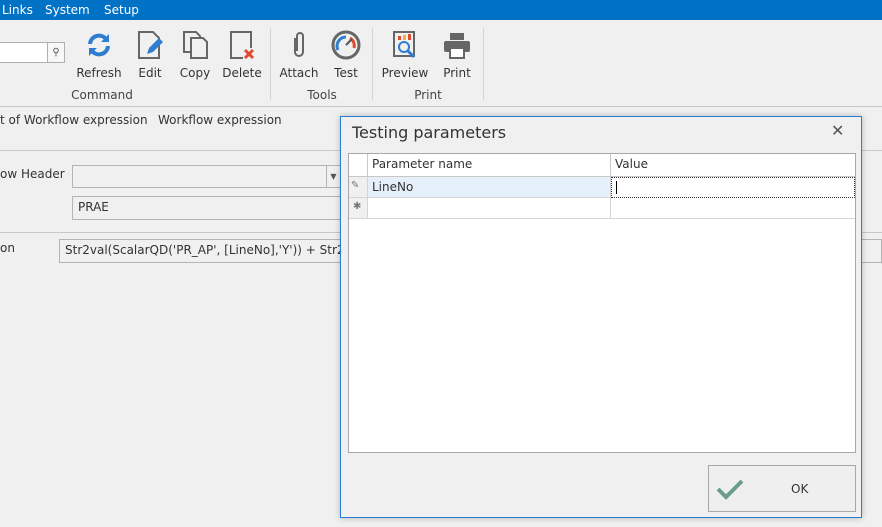  I want to click on test-button: Test, so click(346, 54).